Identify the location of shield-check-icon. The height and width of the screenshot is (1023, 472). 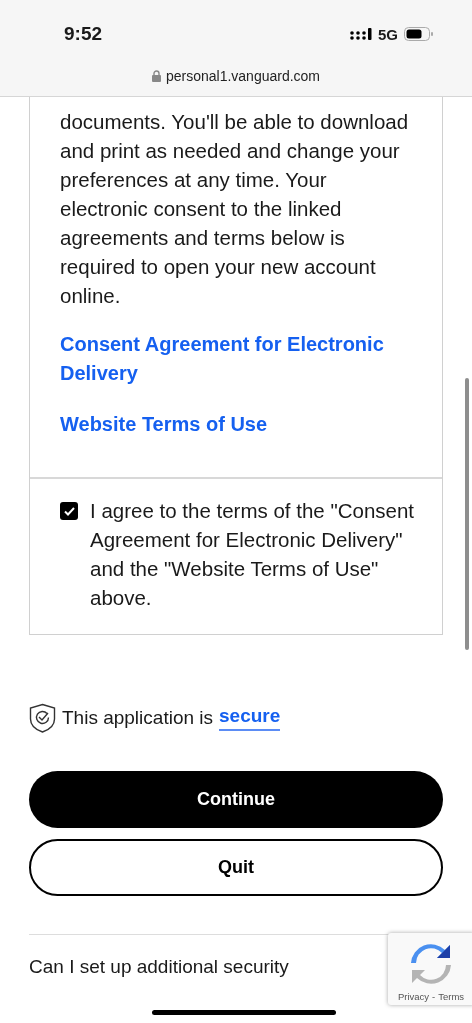
(42, 718).